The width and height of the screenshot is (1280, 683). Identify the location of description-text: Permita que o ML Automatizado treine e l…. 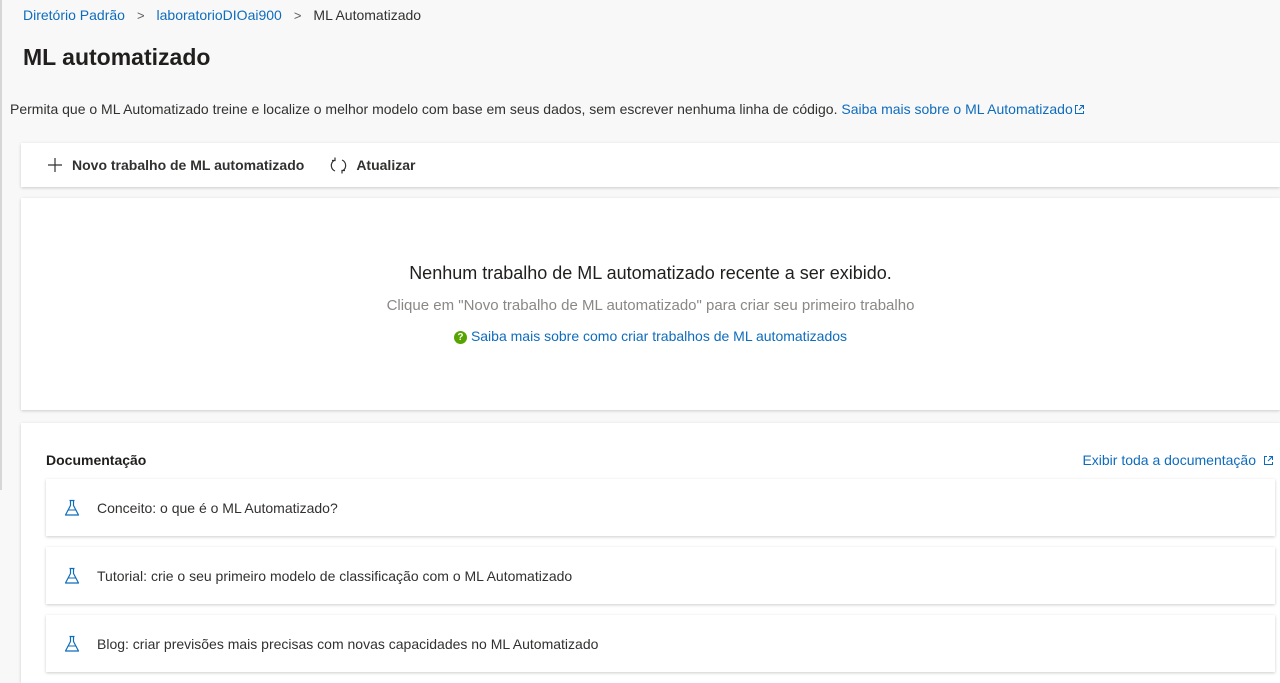
(426, 109).